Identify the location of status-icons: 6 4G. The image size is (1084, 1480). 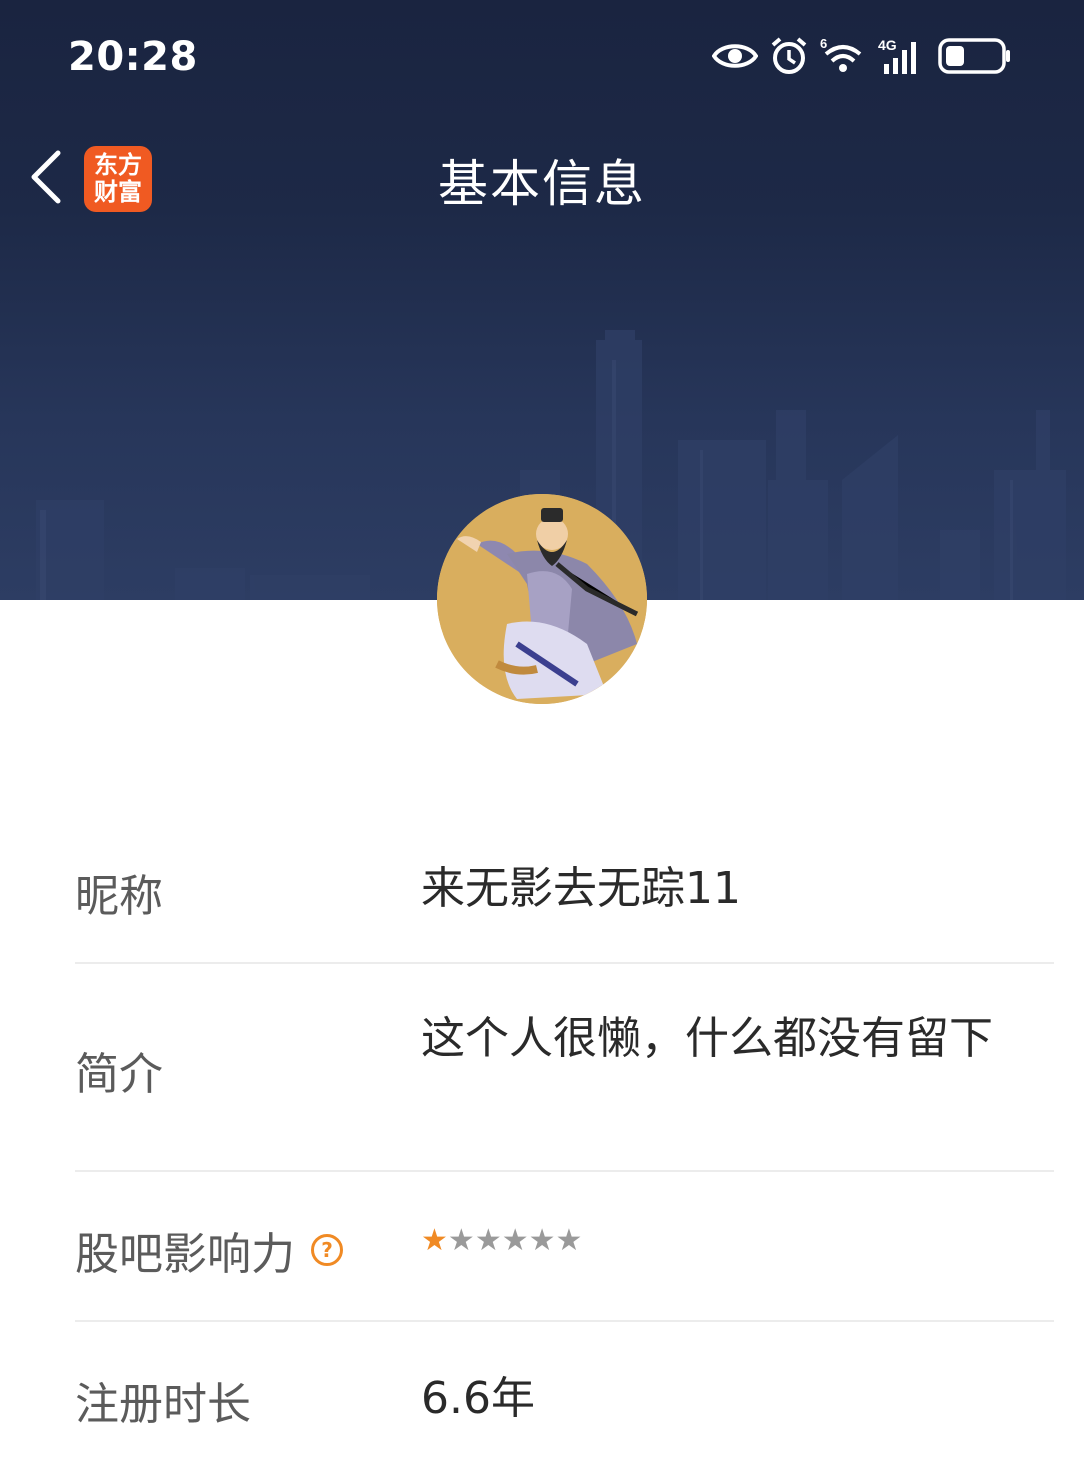
(862, 56).